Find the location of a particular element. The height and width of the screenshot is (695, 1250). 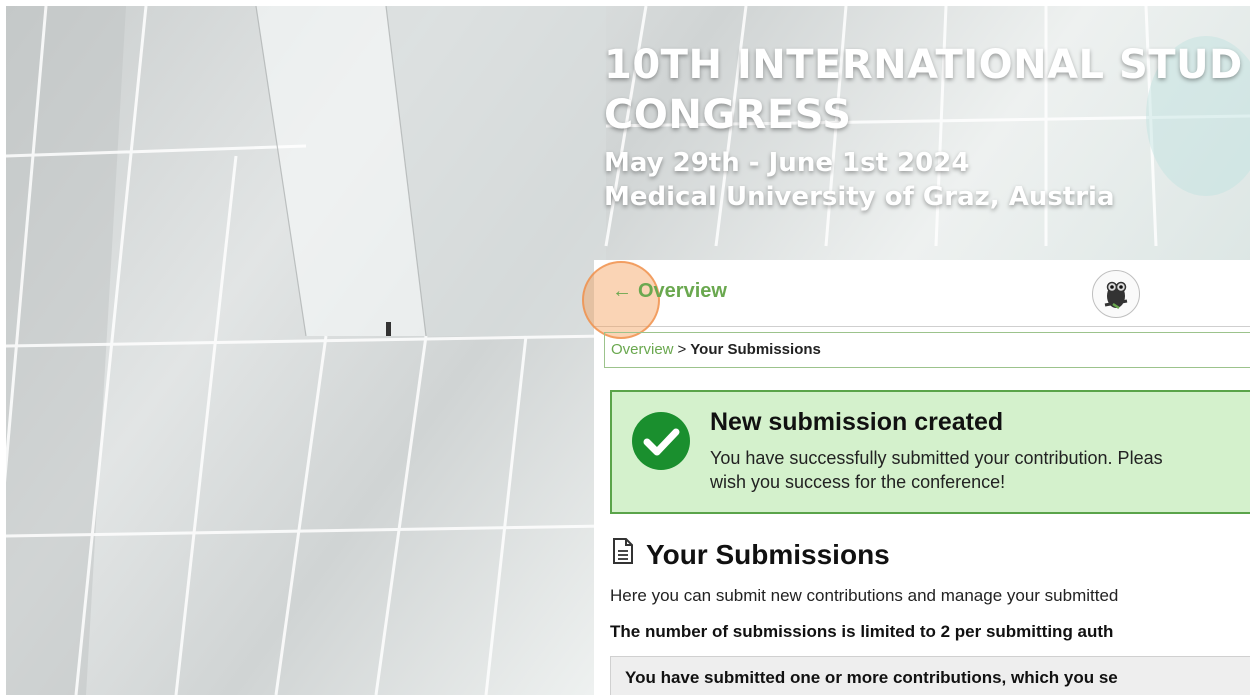

breadcrumb: Overview > Your Submissions is located at coordinates (927, 350).